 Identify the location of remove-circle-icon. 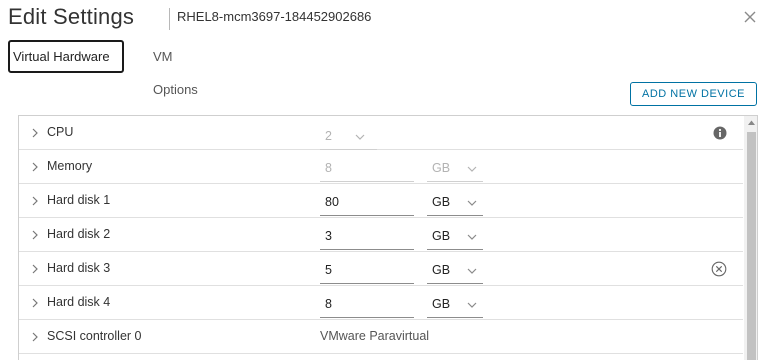
(719, 269).